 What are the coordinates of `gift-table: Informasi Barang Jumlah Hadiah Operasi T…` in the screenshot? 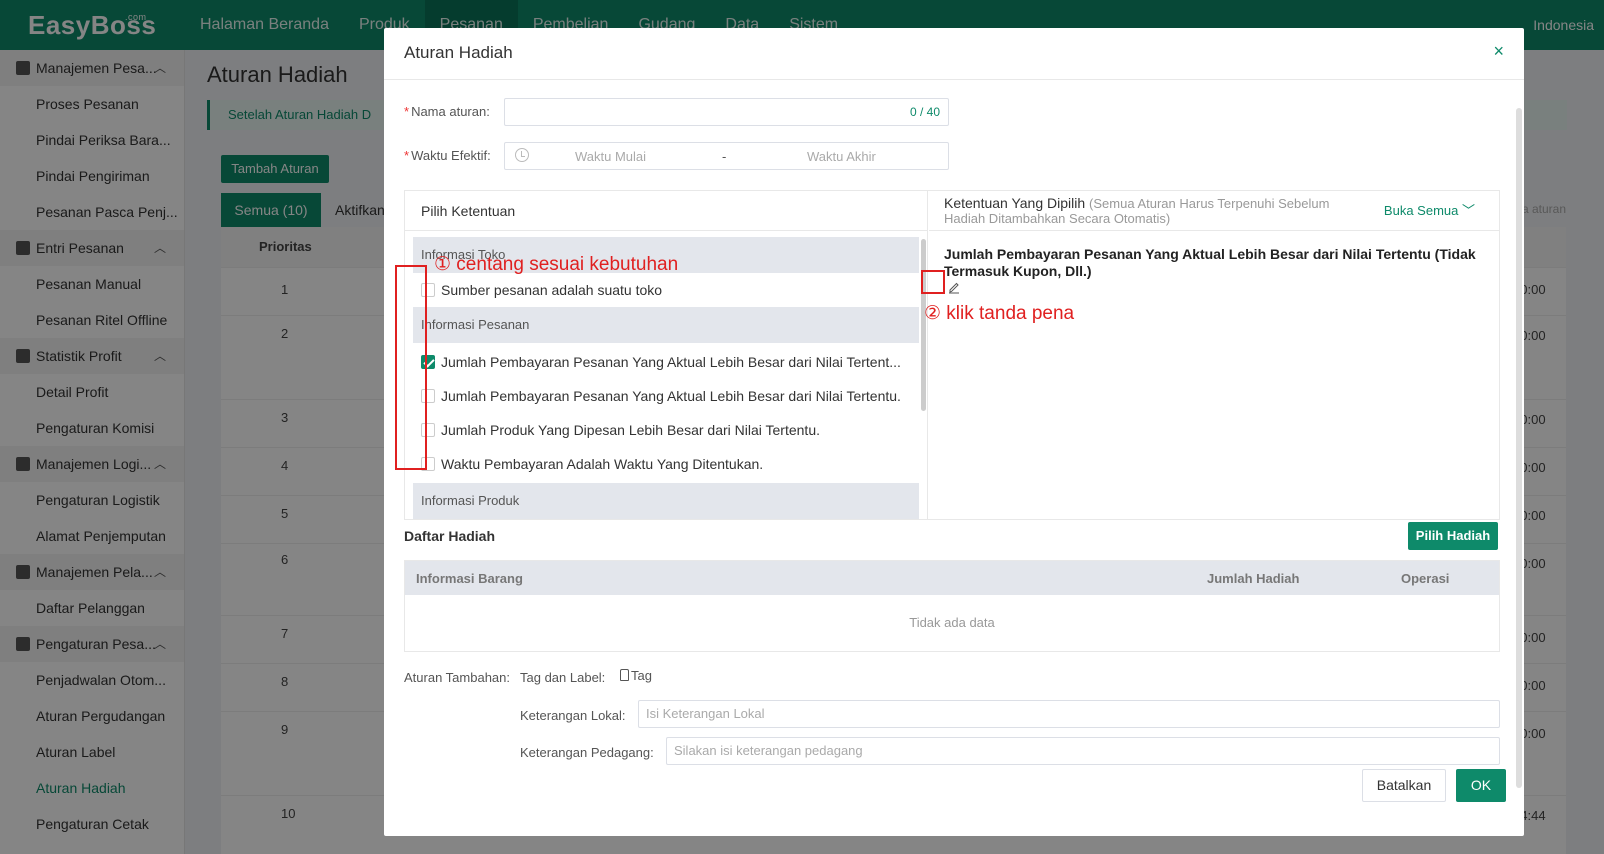 It's located at (952, 606).